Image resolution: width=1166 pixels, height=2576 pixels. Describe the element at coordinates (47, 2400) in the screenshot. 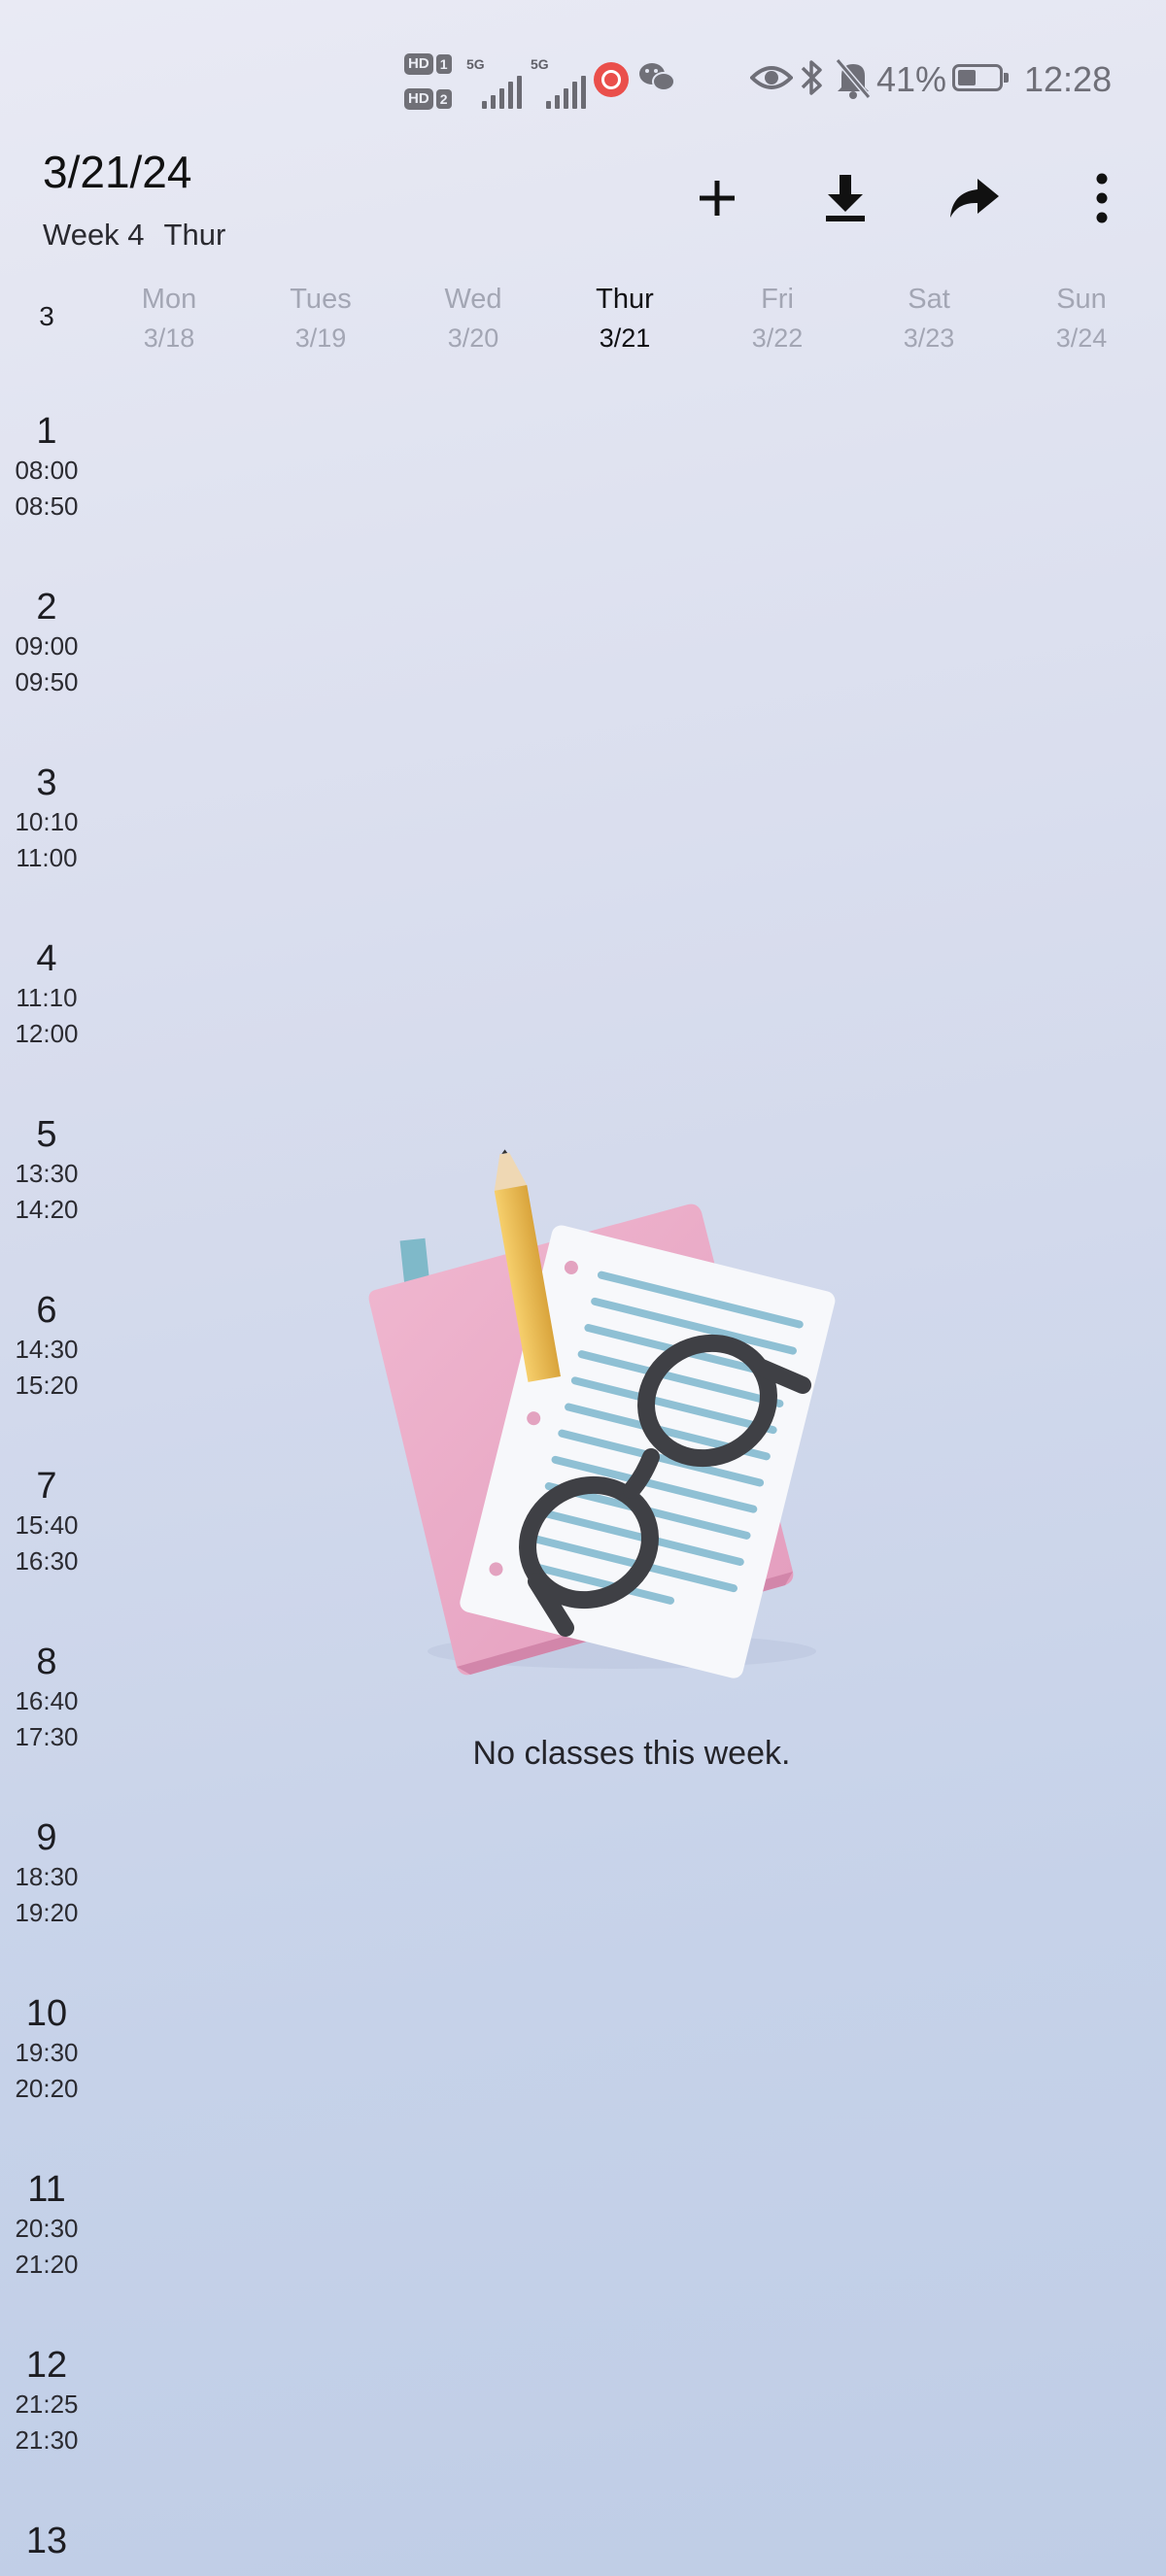

I see `period-12: 12 21:25 21:30` at that location.